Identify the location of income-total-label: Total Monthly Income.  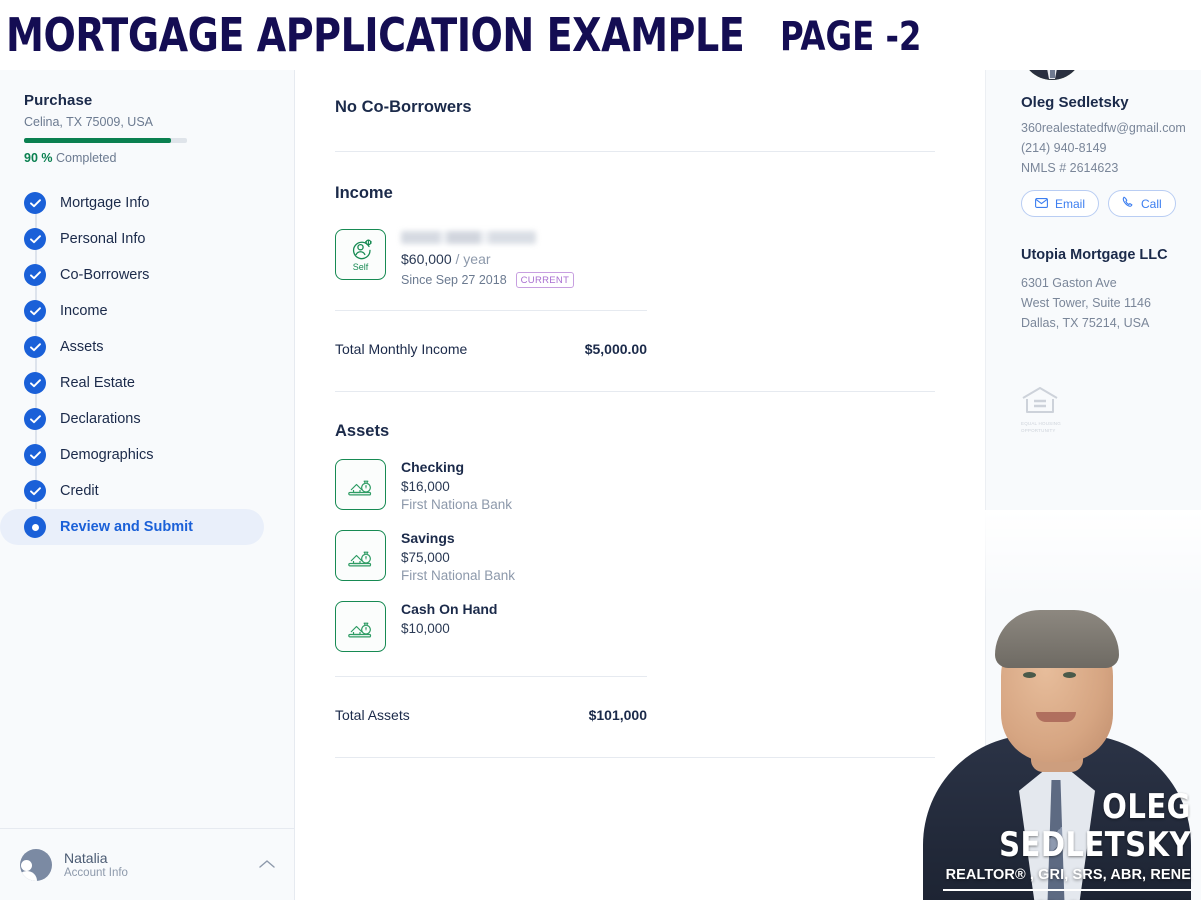
(401, 349).